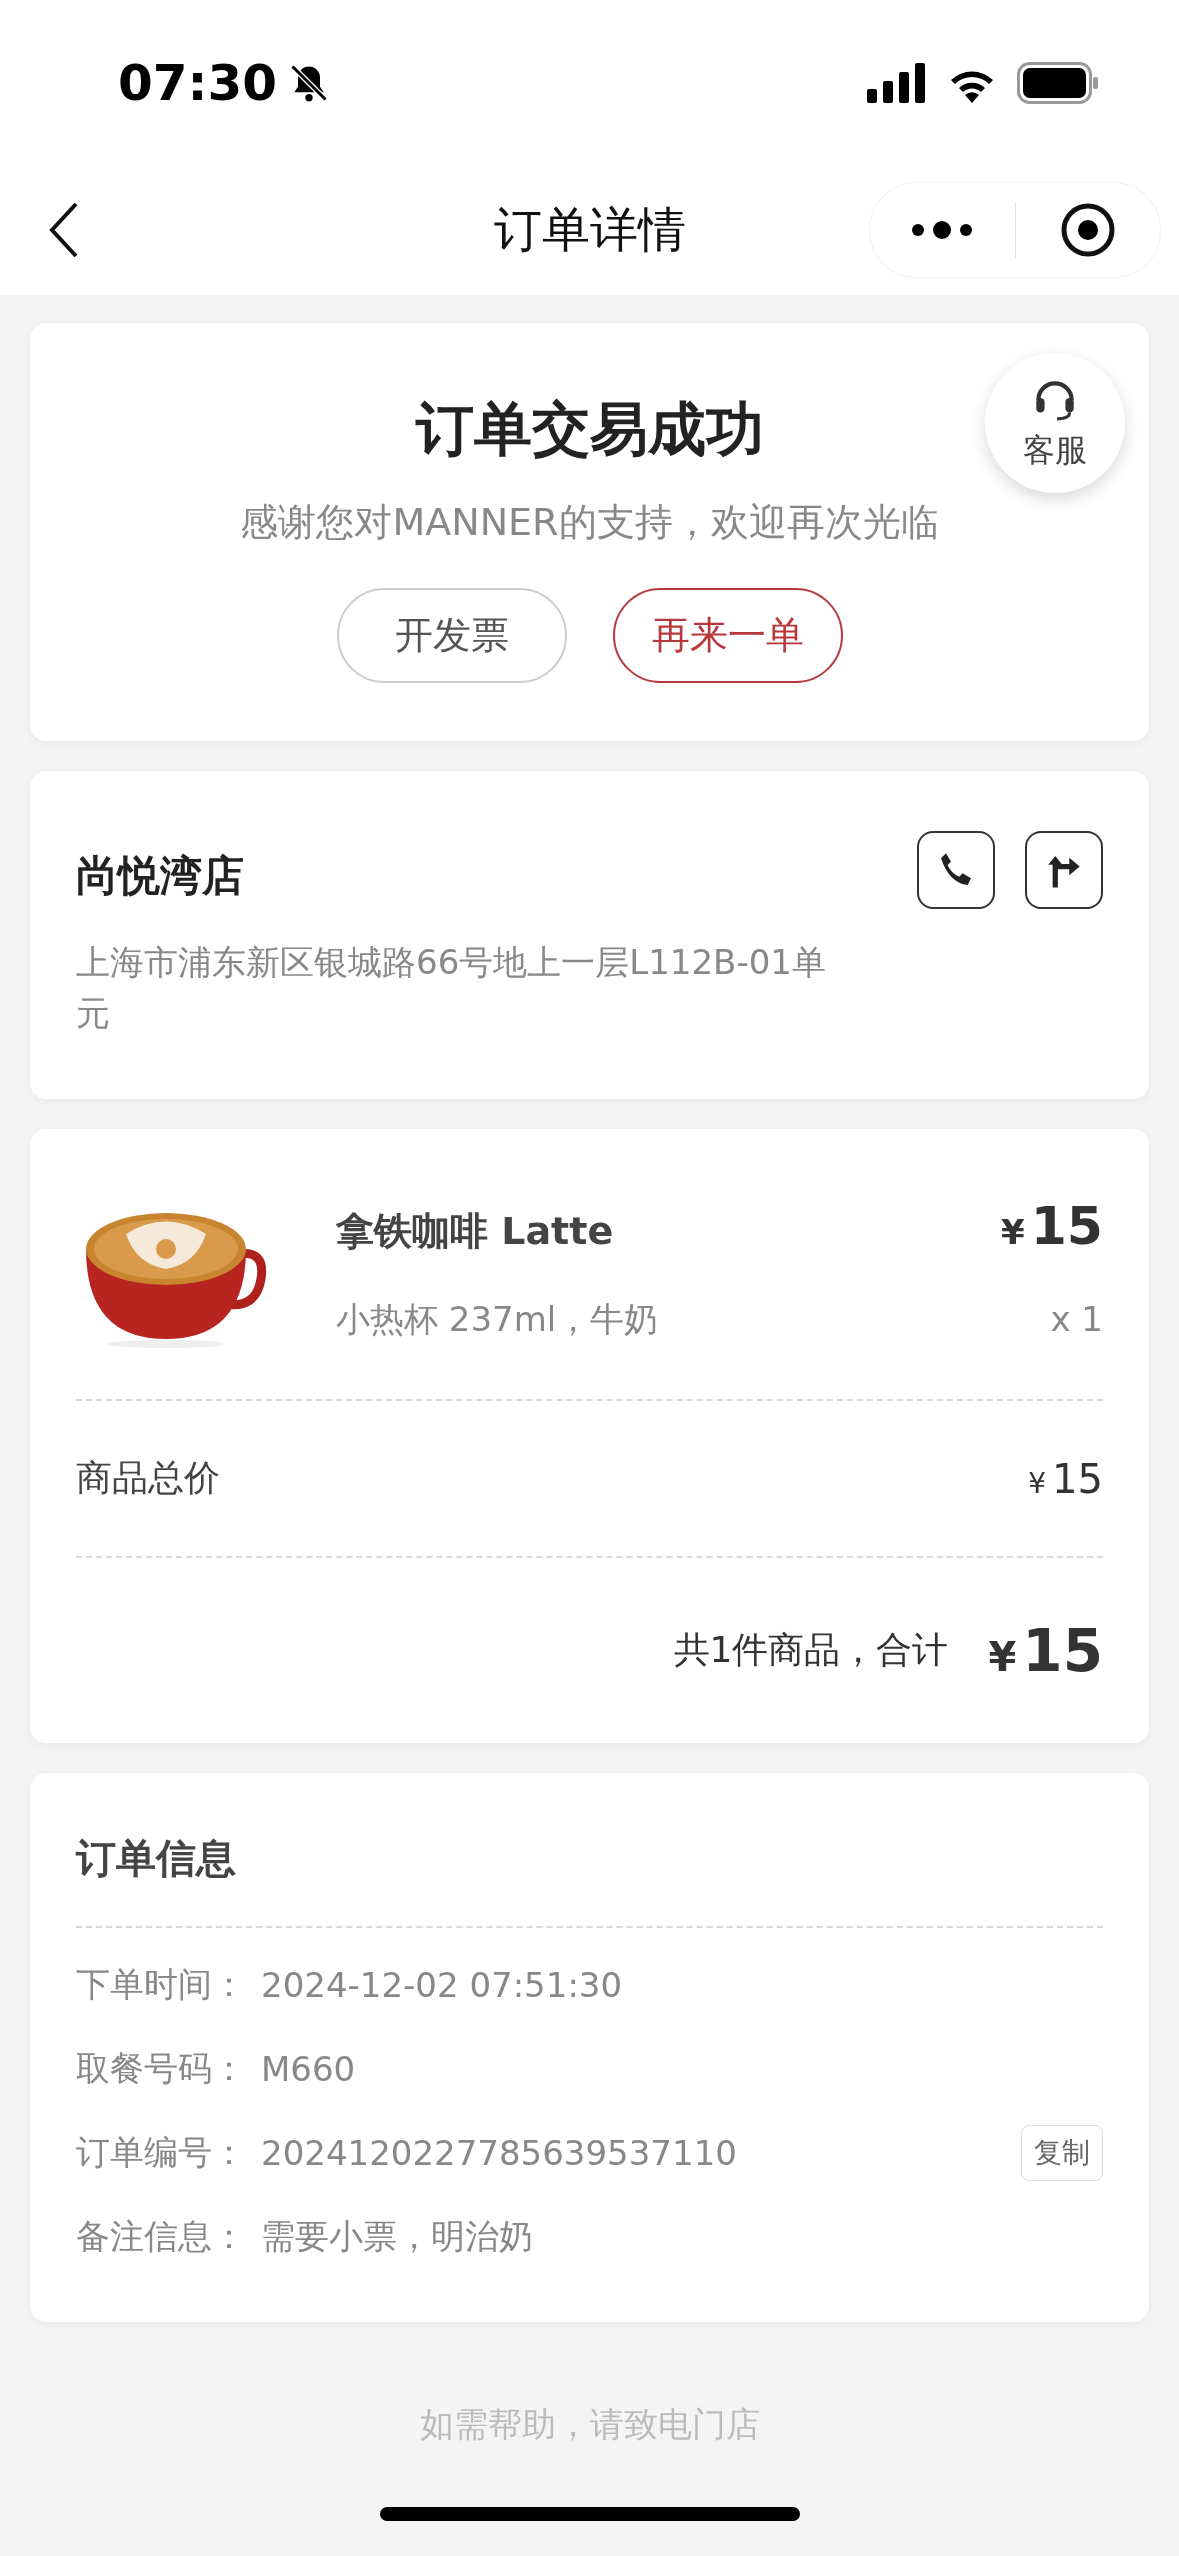  Describe the element at coordinates (309, 2069) in the screenshot. I see `info-value: M660` at that location.